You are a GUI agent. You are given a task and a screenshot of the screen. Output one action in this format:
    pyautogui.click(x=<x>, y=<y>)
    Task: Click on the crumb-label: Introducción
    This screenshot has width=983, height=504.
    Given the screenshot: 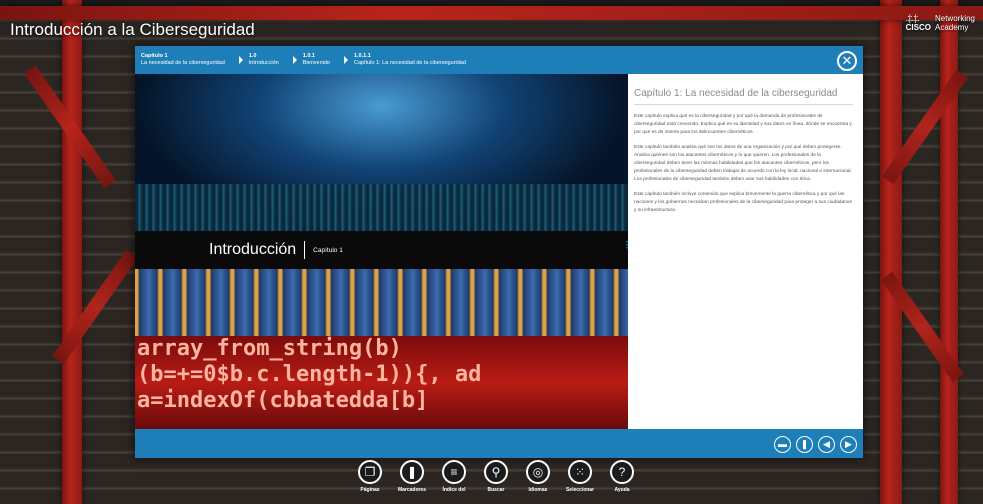 What is the action you would take?
    pyautogui.click(x=263, y=63)
    